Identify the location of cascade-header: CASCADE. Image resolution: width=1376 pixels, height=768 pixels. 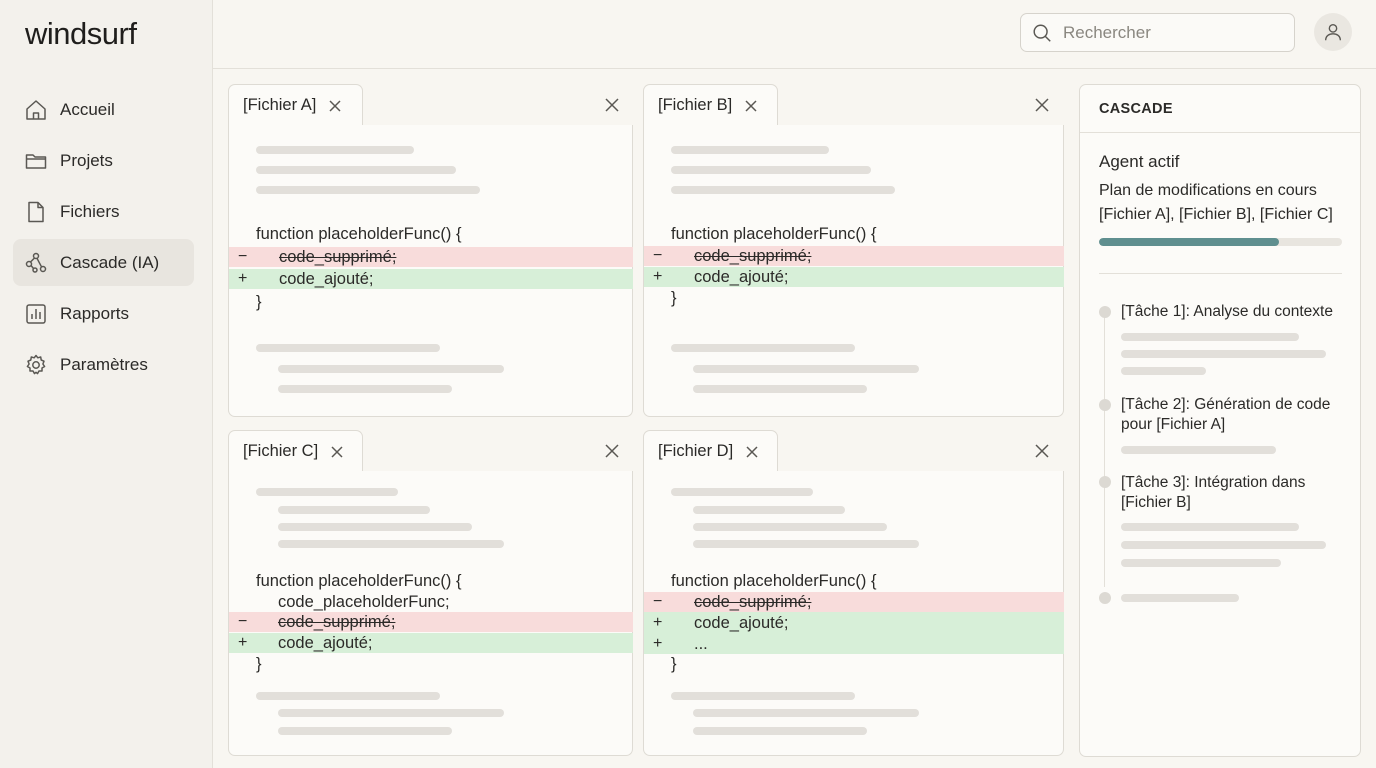
(1220, 109).